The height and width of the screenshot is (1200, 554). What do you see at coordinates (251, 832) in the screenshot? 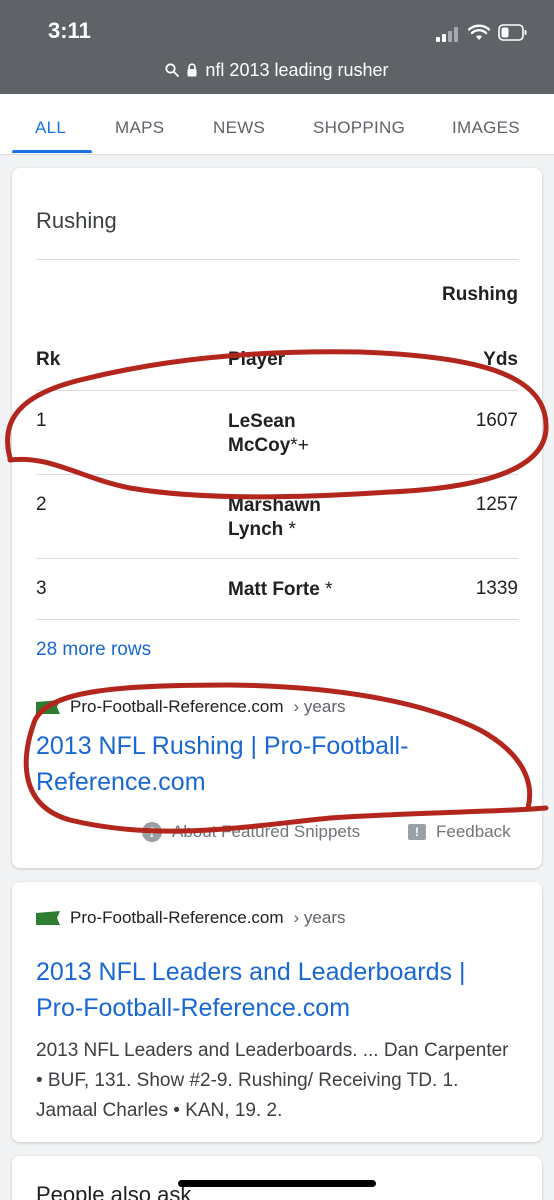
I see `about-featured-snippets: ? About Featured Snippets` at bounding box center [251, 832].